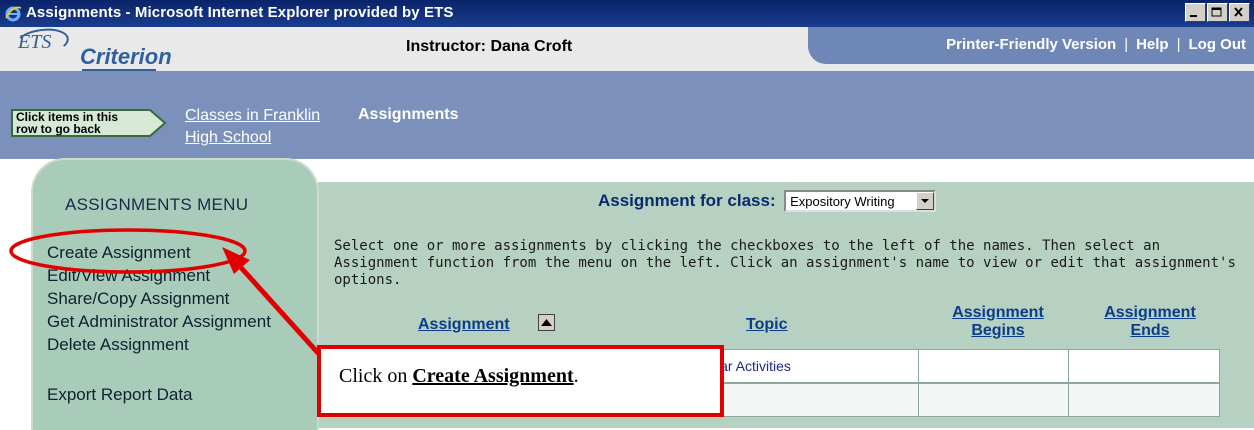  Describe the element at coordinates (842, 201) in the screenshot. I see `class-select-value: Expository Writing` at that location.